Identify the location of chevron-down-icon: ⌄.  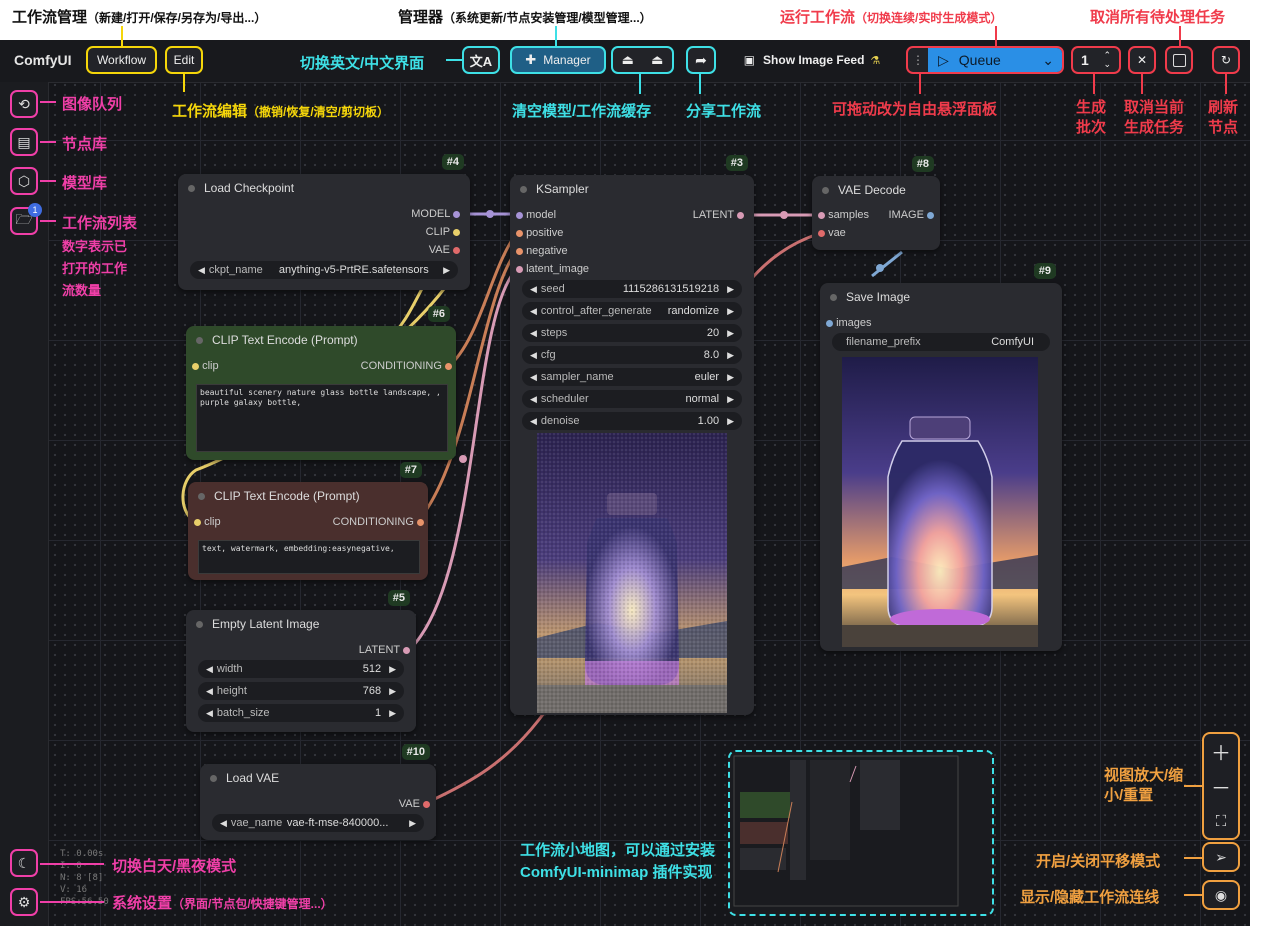
(1048, 60).